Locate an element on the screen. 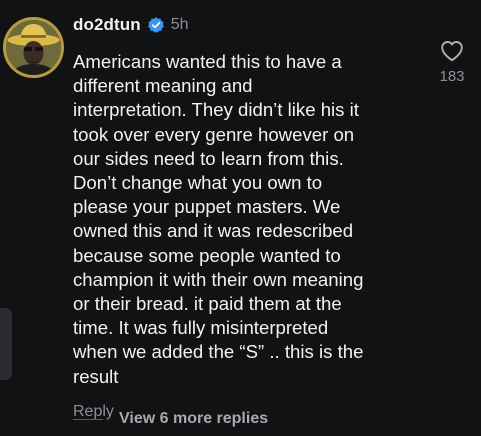 The image size is (481, 436). avatar-image-icon is located at coordinates (33, 47).